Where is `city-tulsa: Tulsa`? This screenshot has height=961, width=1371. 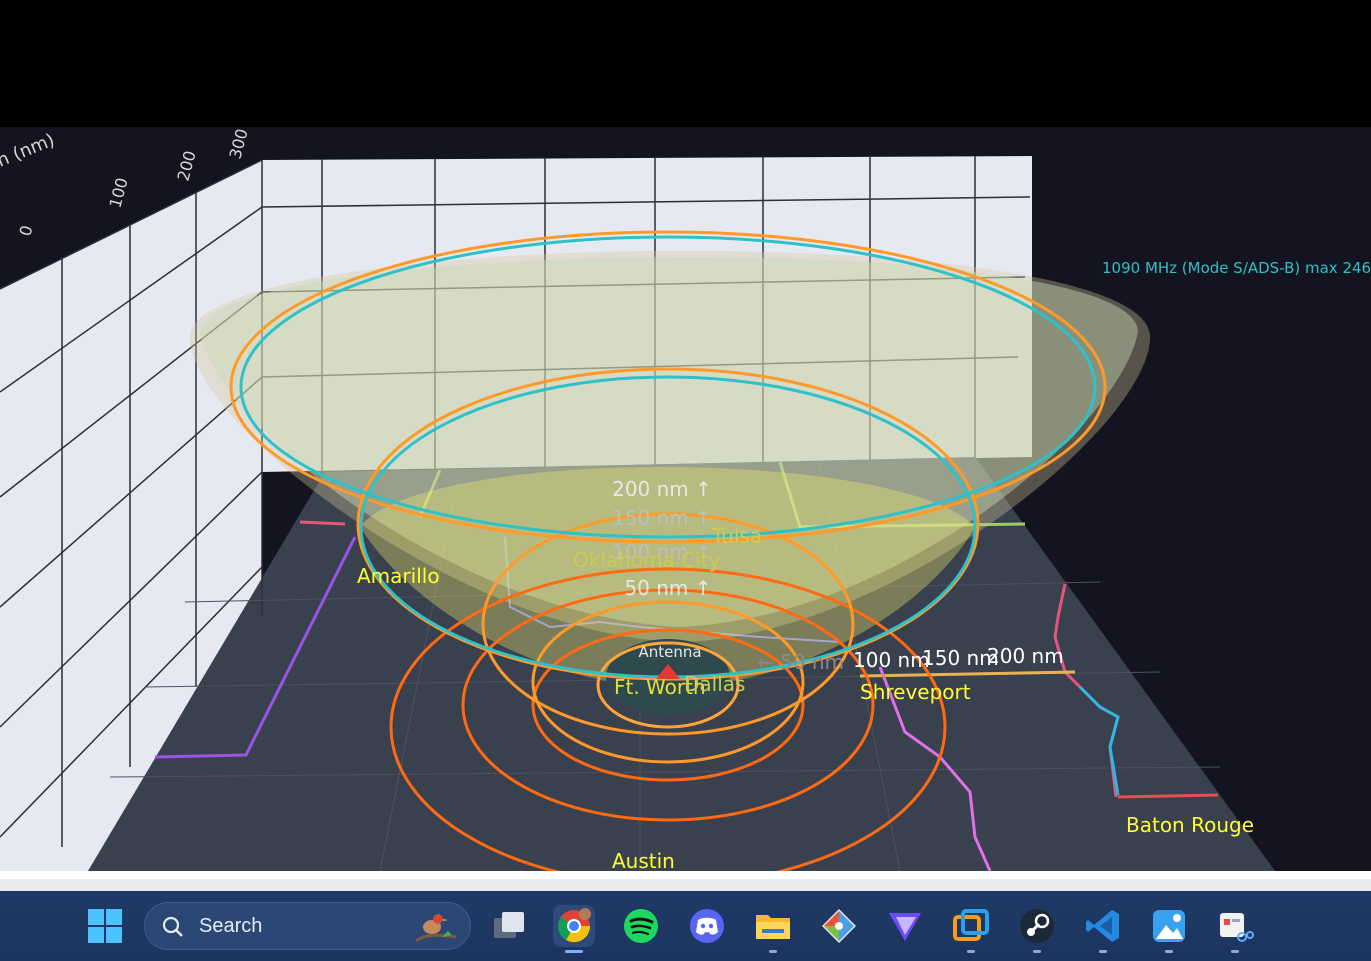 city-tulsa: Tulsa is located at coordinates (736, 536).